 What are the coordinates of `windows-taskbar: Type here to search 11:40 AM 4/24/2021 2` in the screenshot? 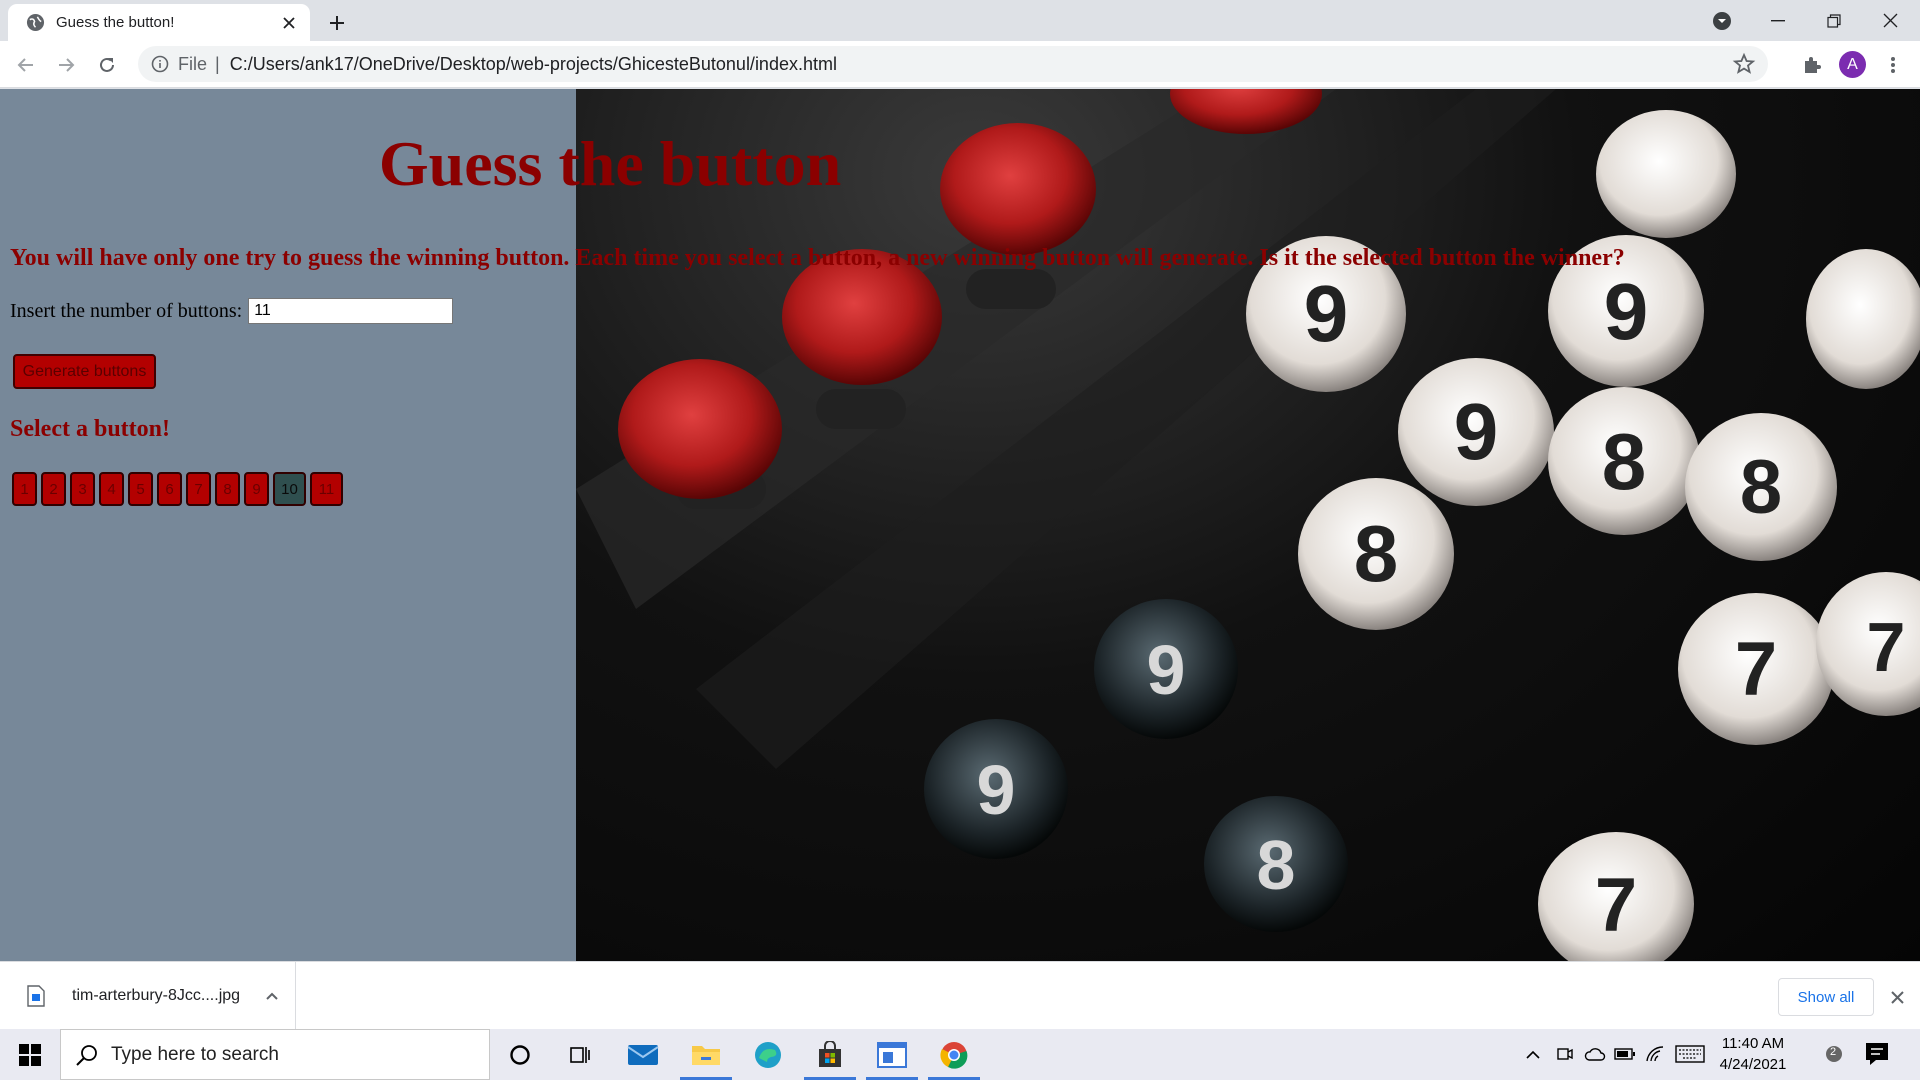 It's located at (960, 1054).